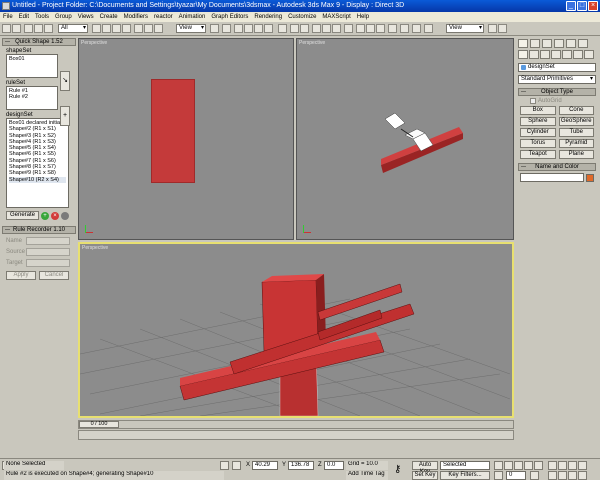  What do you see at coordinates (425, 475) in the screenshot?
I see `set-key-button: Set Key` at bounding box center [425, 475].